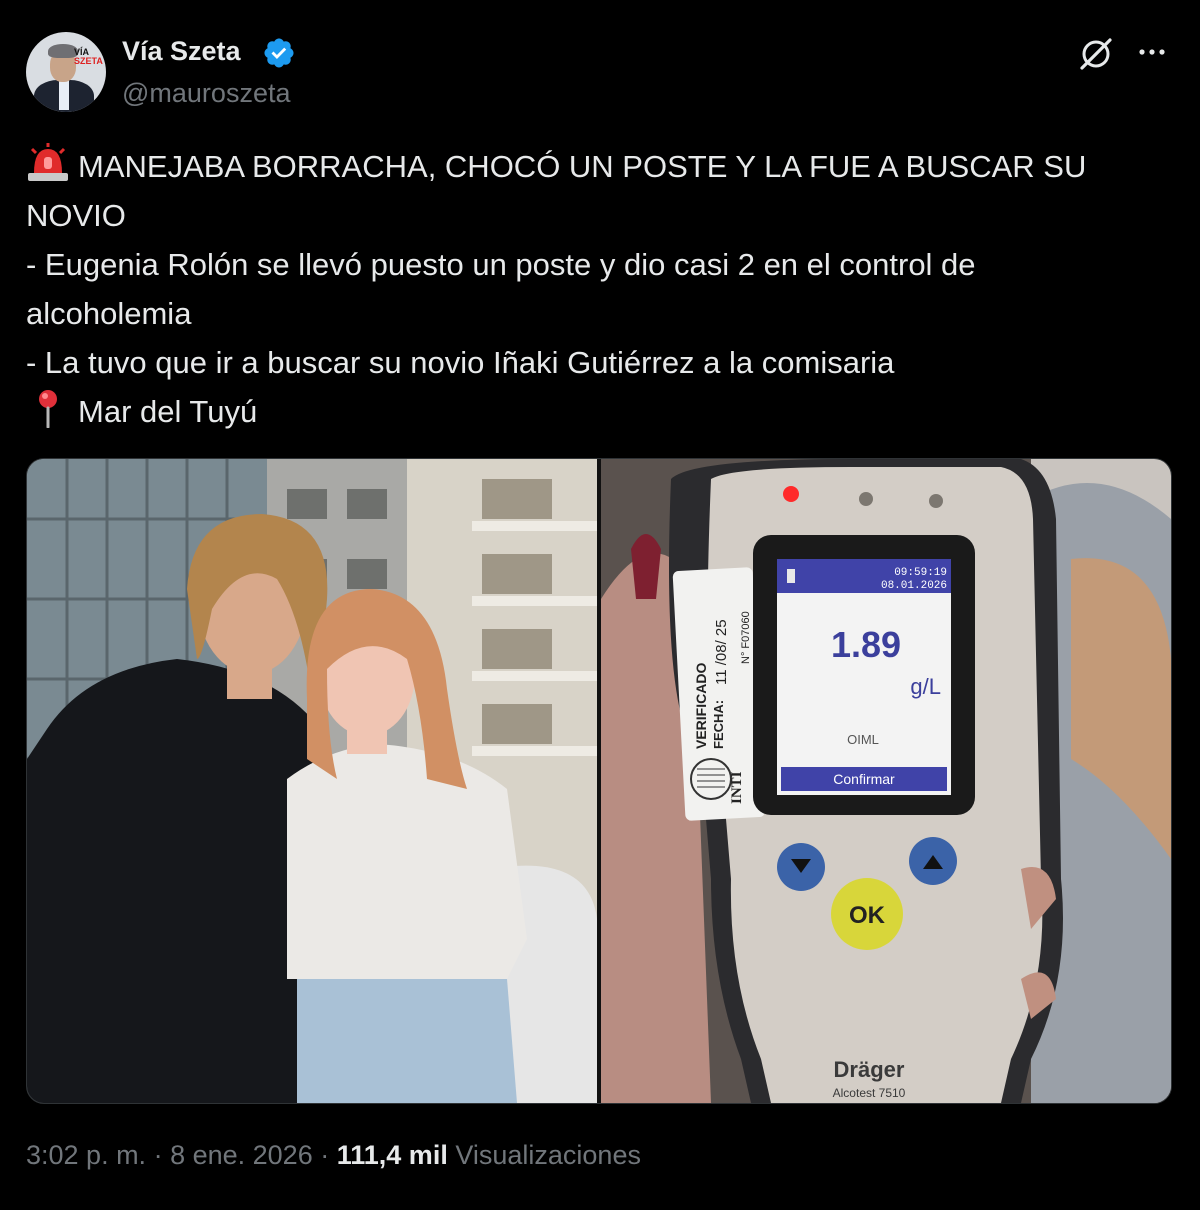  Describe the element at coordinates (64, 95) in the screenshot. I see `avatar-shirt` at that location.